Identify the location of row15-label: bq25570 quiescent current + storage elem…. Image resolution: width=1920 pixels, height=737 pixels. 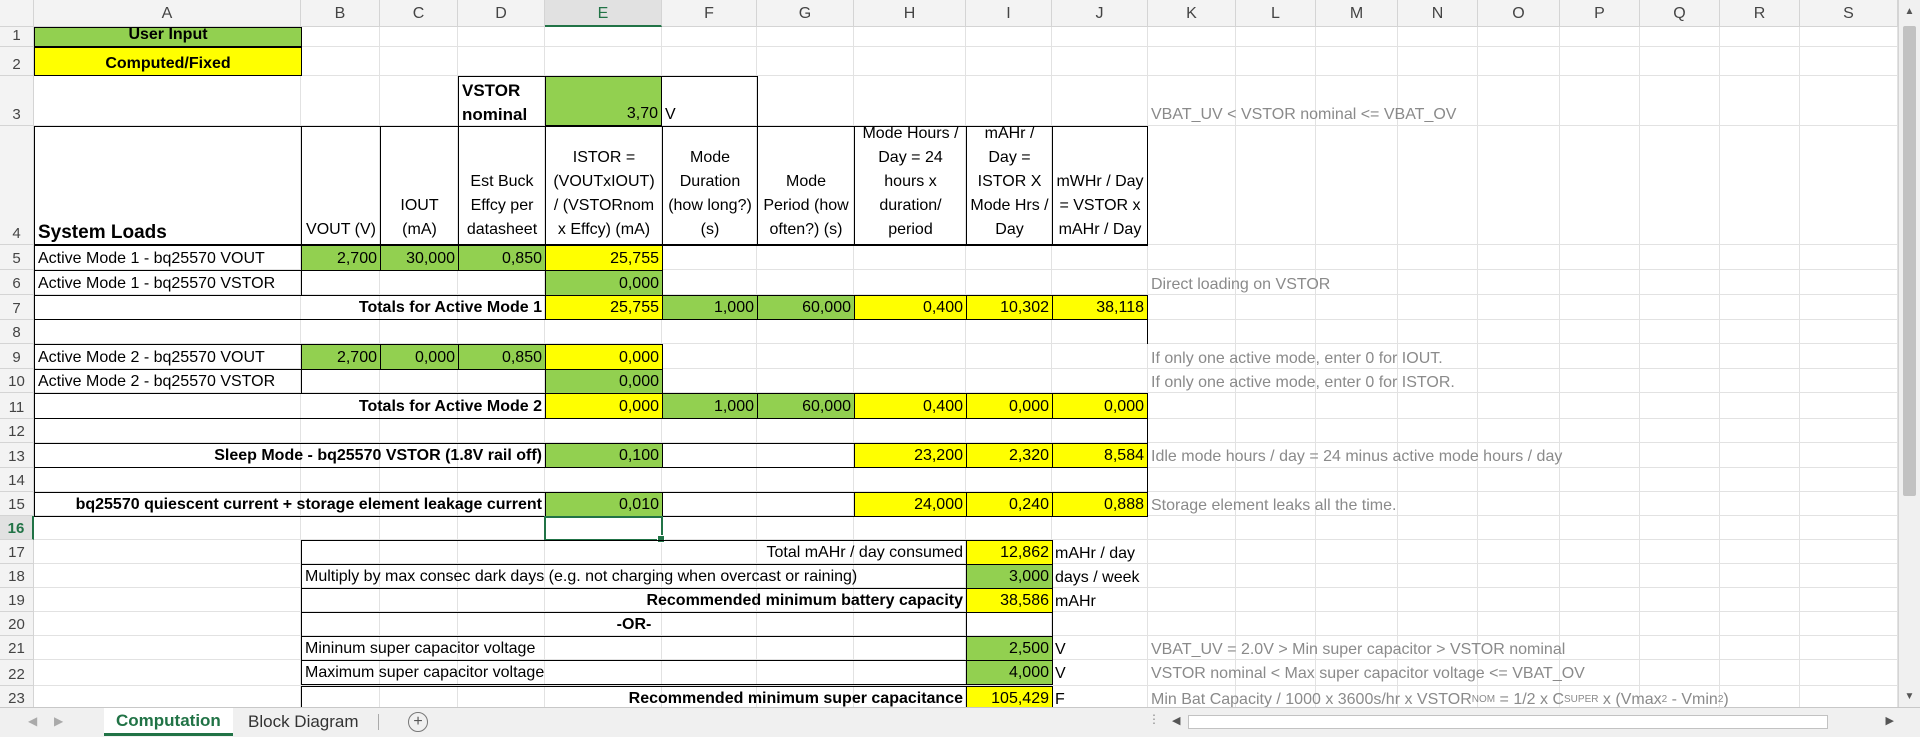
(290, 504).